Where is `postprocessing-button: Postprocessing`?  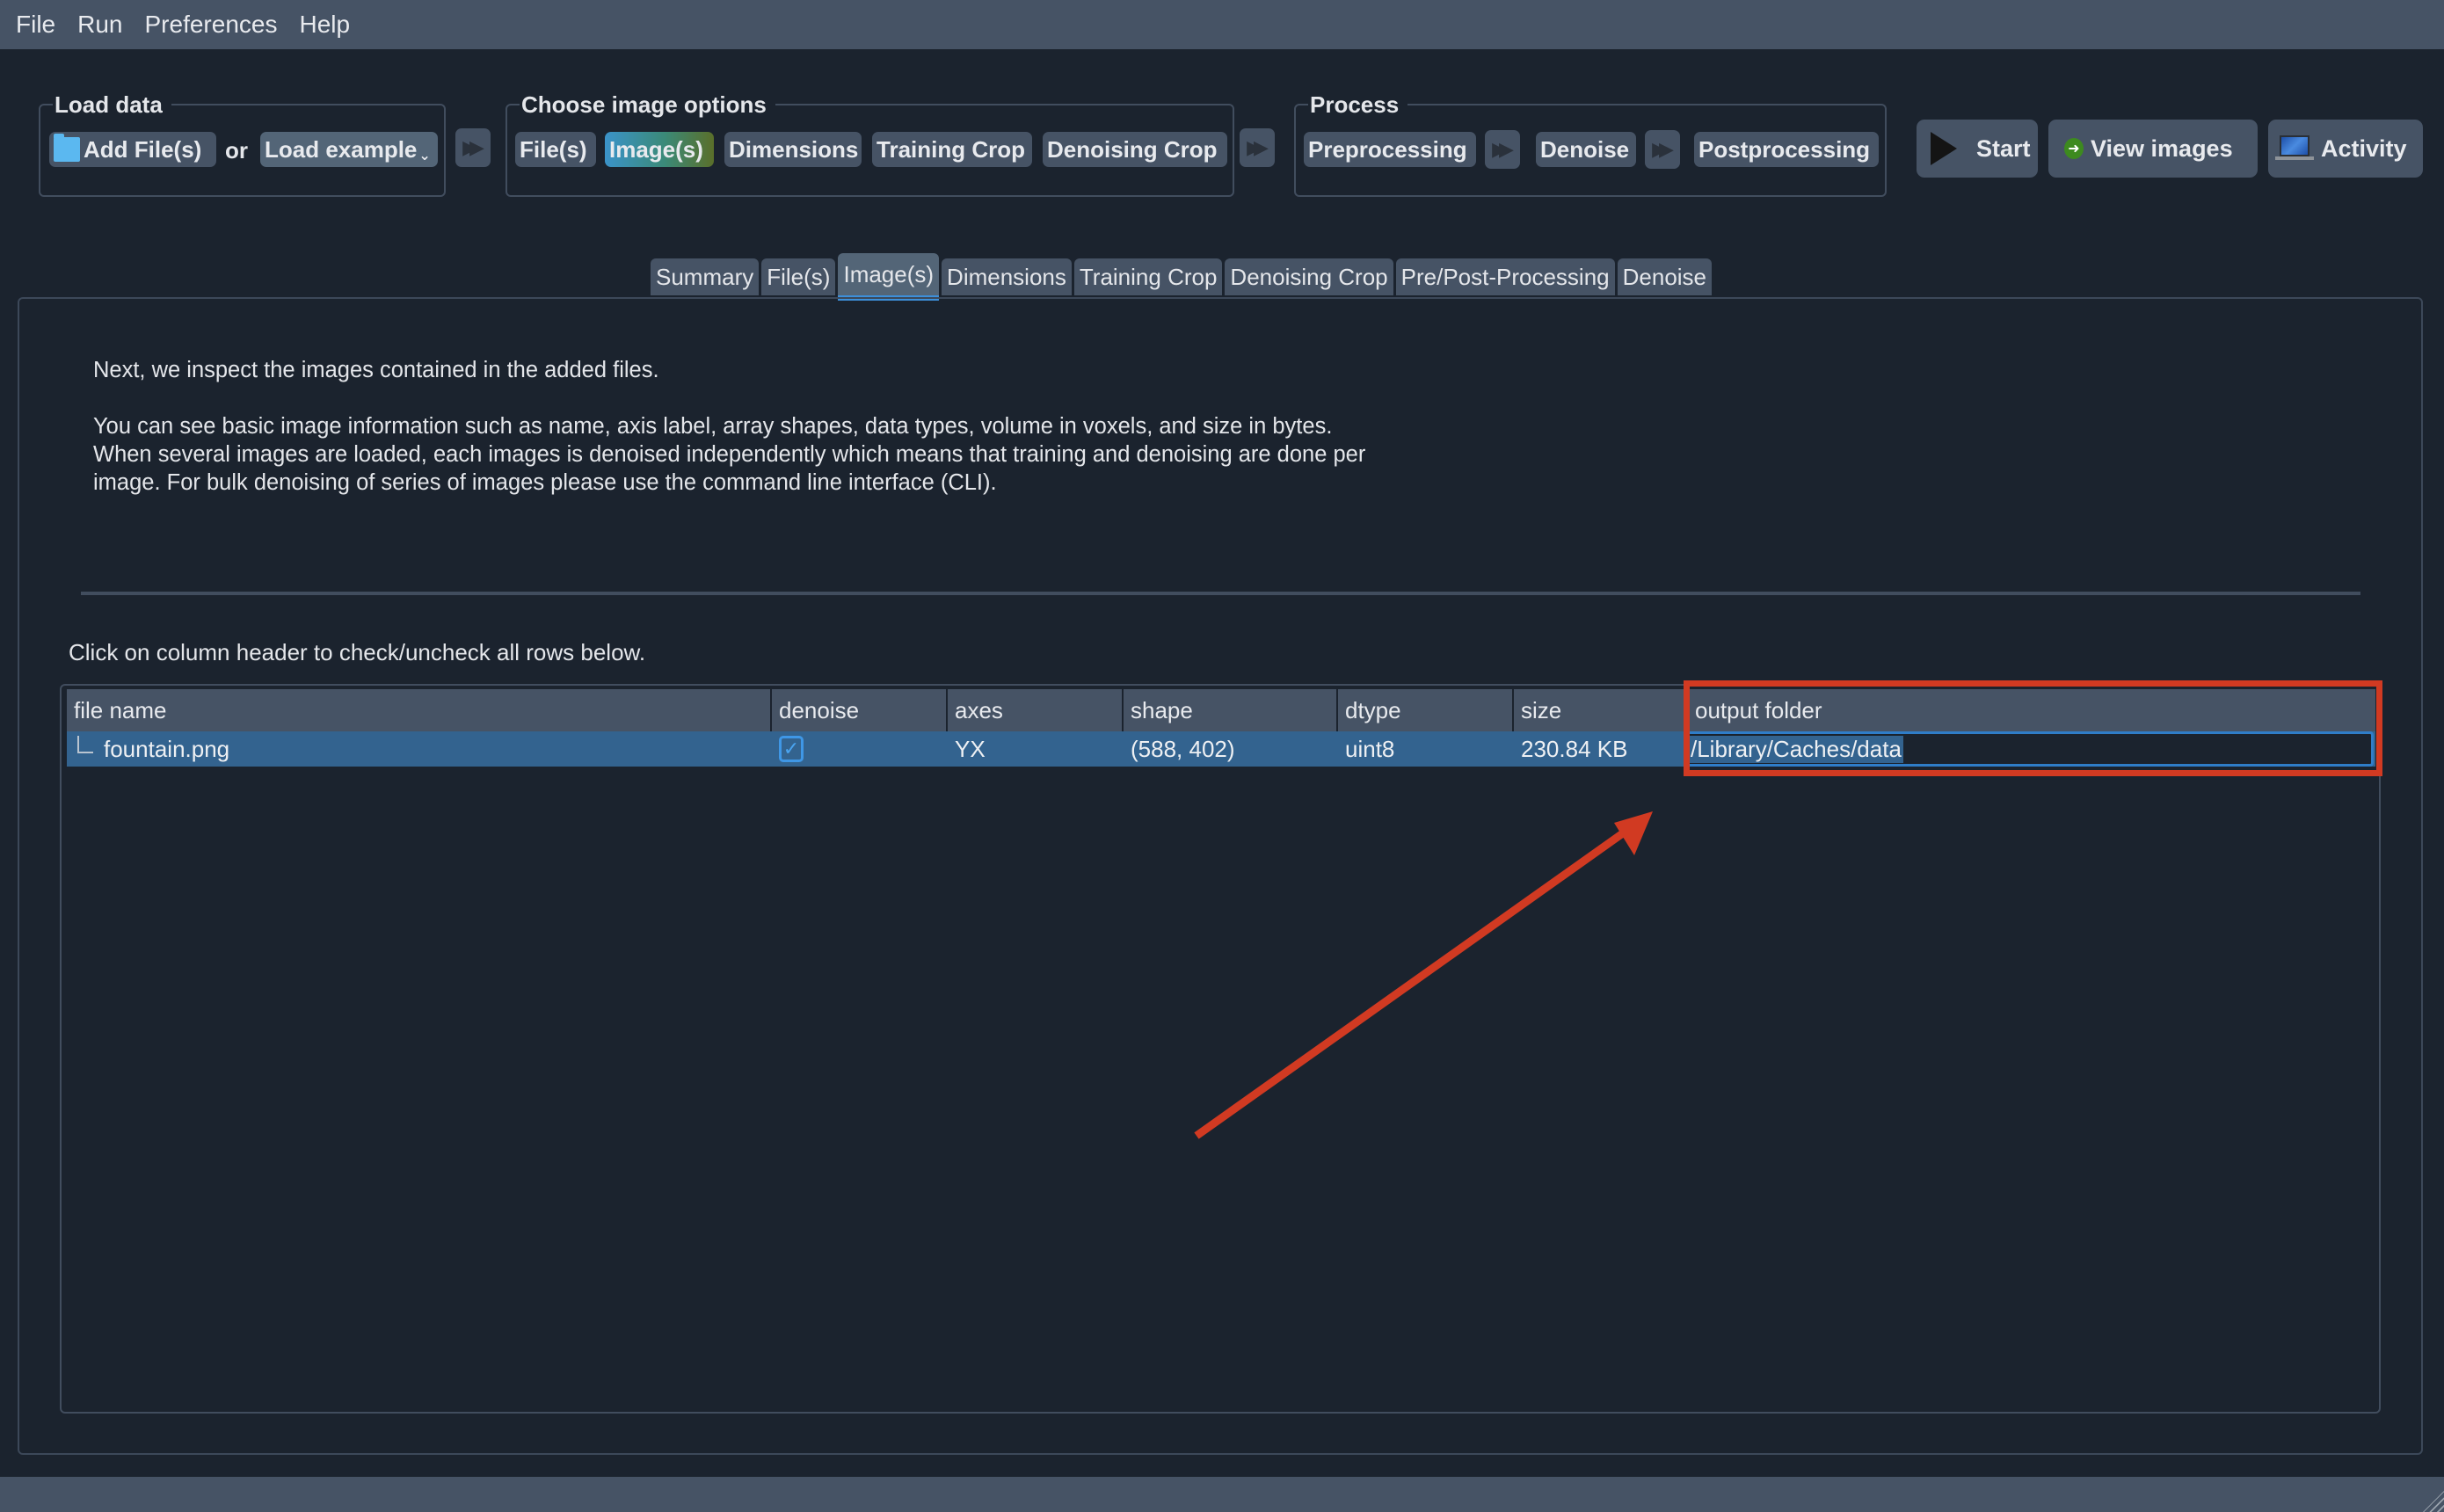 postprocessing-button: Postprocessing is located at coordinates (1786, 149).